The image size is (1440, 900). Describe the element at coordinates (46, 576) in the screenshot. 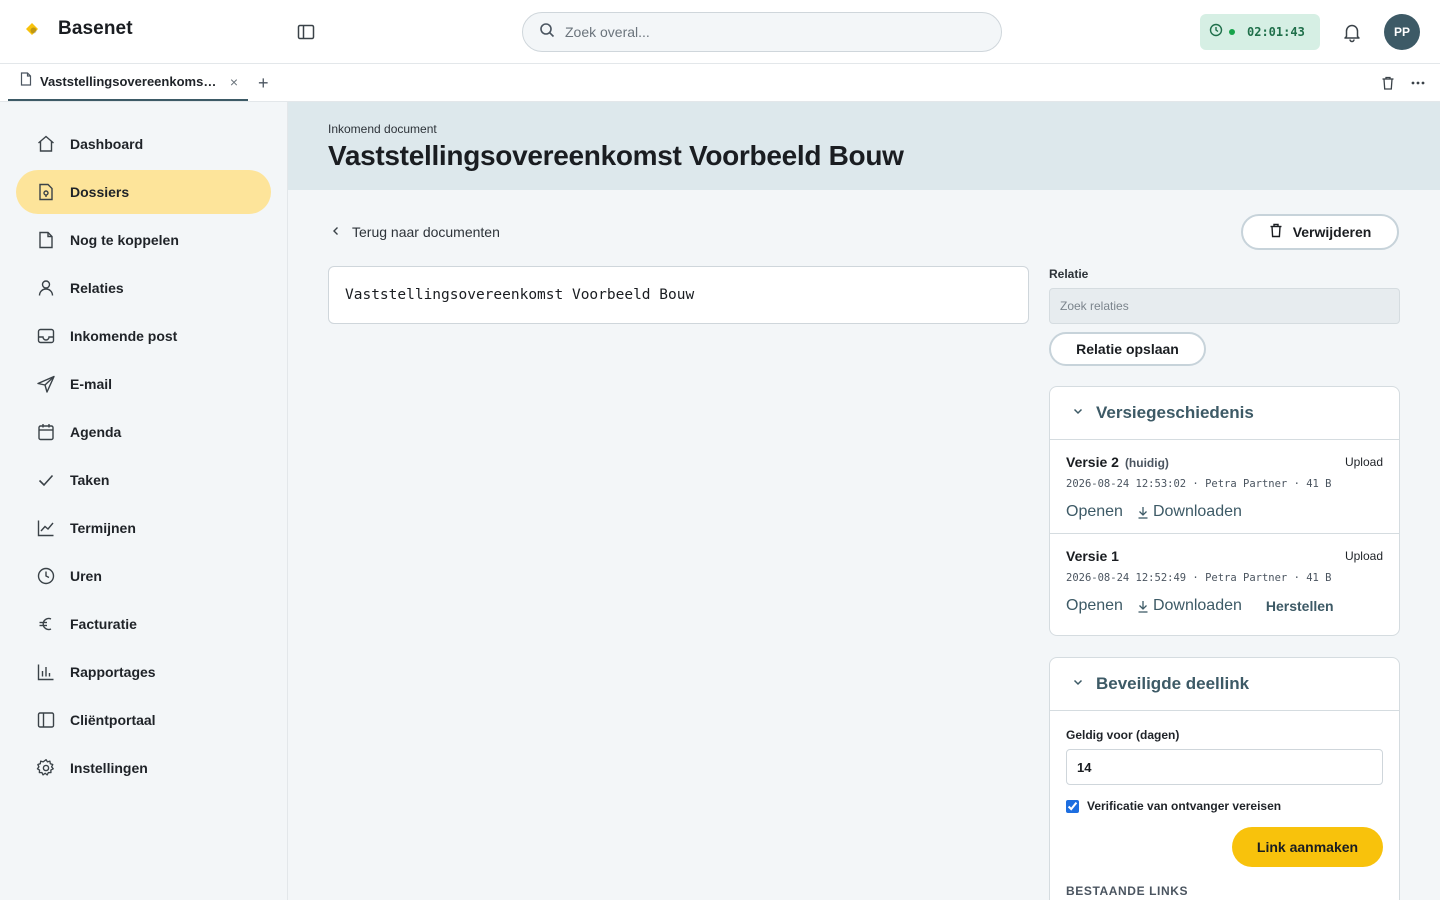

I see `clock-icon` at that location.